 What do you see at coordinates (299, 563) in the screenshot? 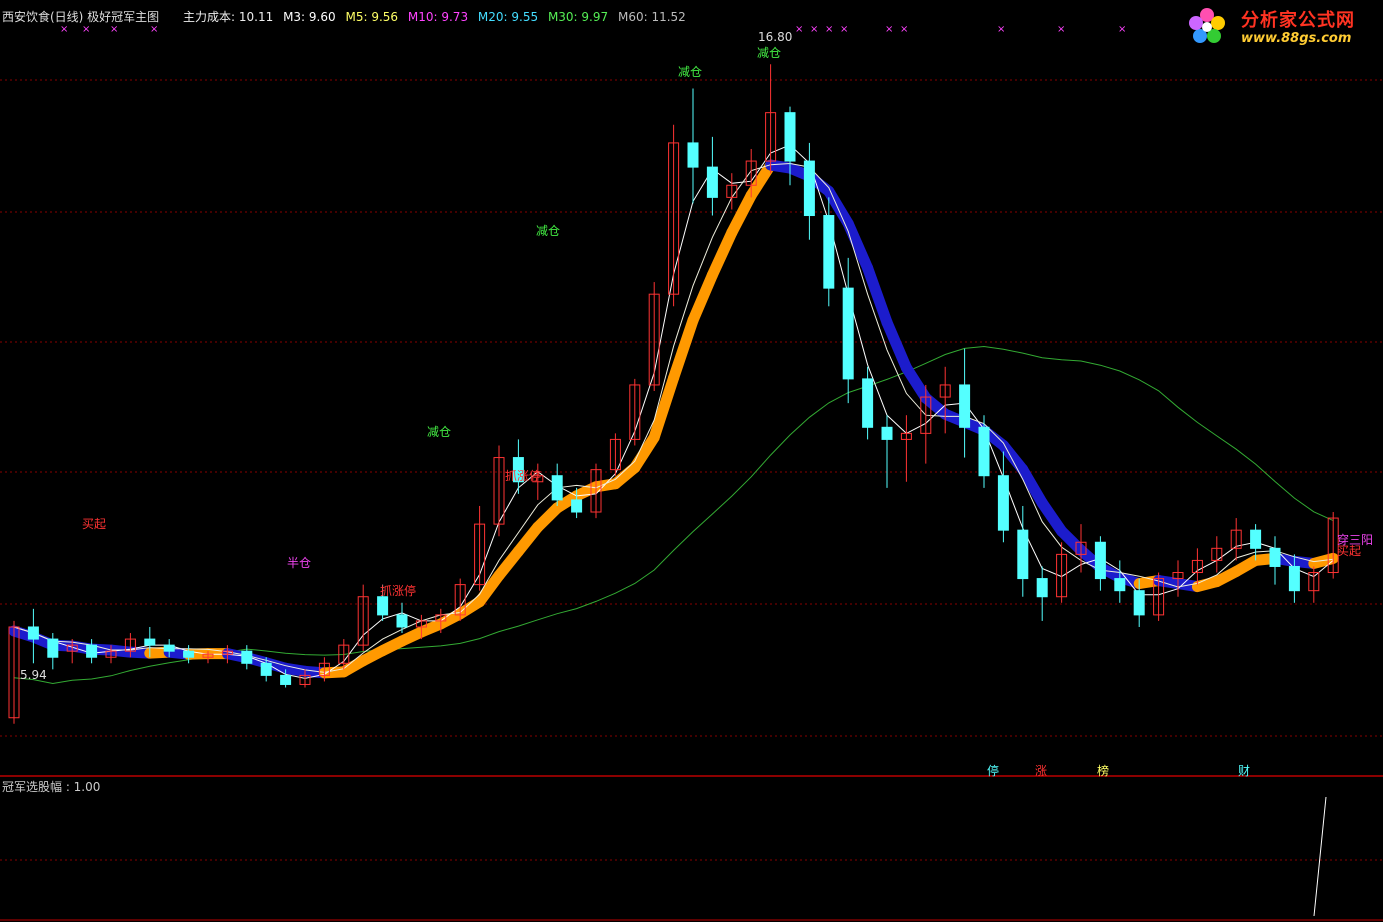
I see `half-position-label: 半仓` at bounding box center [299, 563].